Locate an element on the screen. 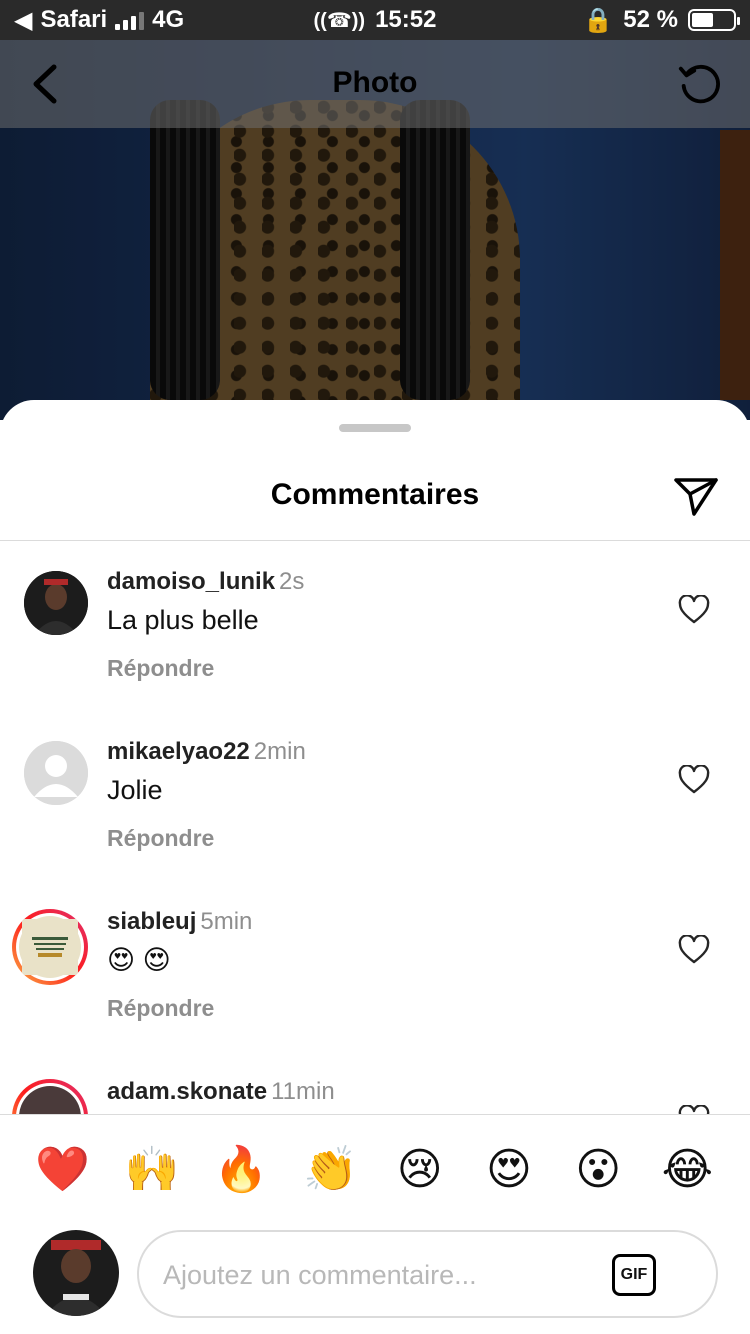 This screenshot has width=750, height=1334. rotation-lock-icon: 🔒 is located at coordinates (598, 20).